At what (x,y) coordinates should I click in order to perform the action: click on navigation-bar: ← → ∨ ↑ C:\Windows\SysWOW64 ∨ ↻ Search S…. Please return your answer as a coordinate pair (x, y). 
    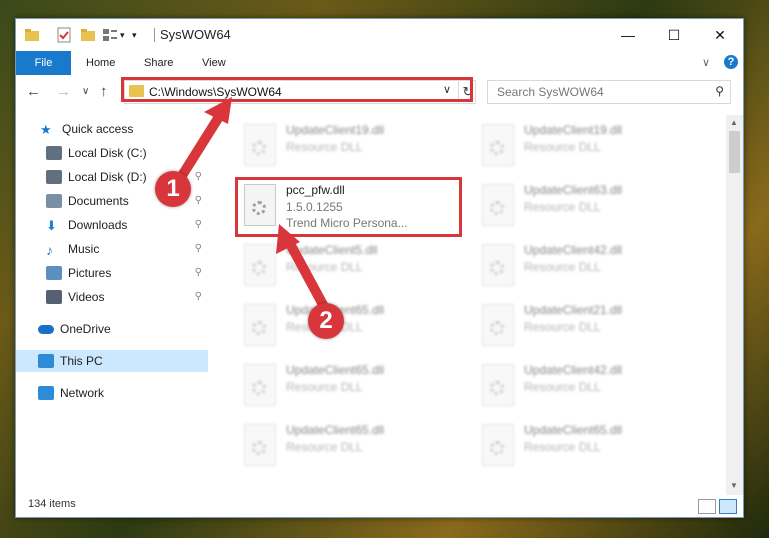
    Looking at the image, I should click on (379, 92).